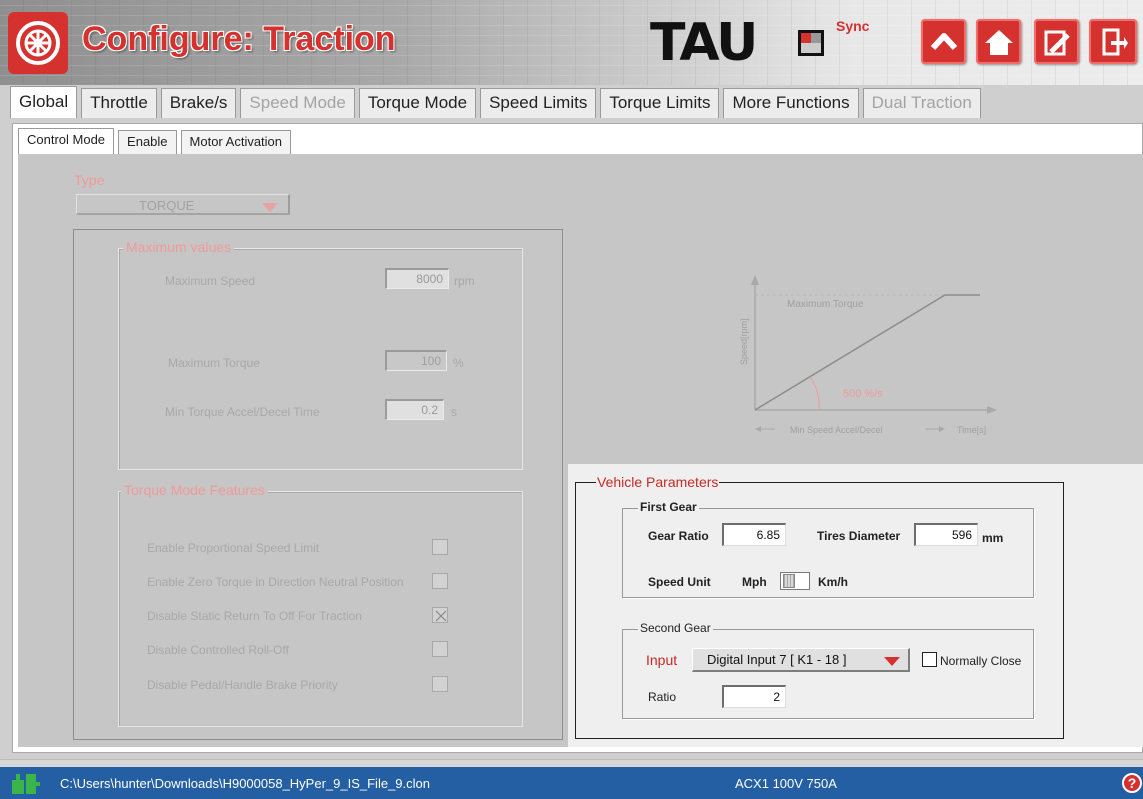  Describe the element at coordinates (89, 180) in the screenshot. I see `type-label: Type` at that location.